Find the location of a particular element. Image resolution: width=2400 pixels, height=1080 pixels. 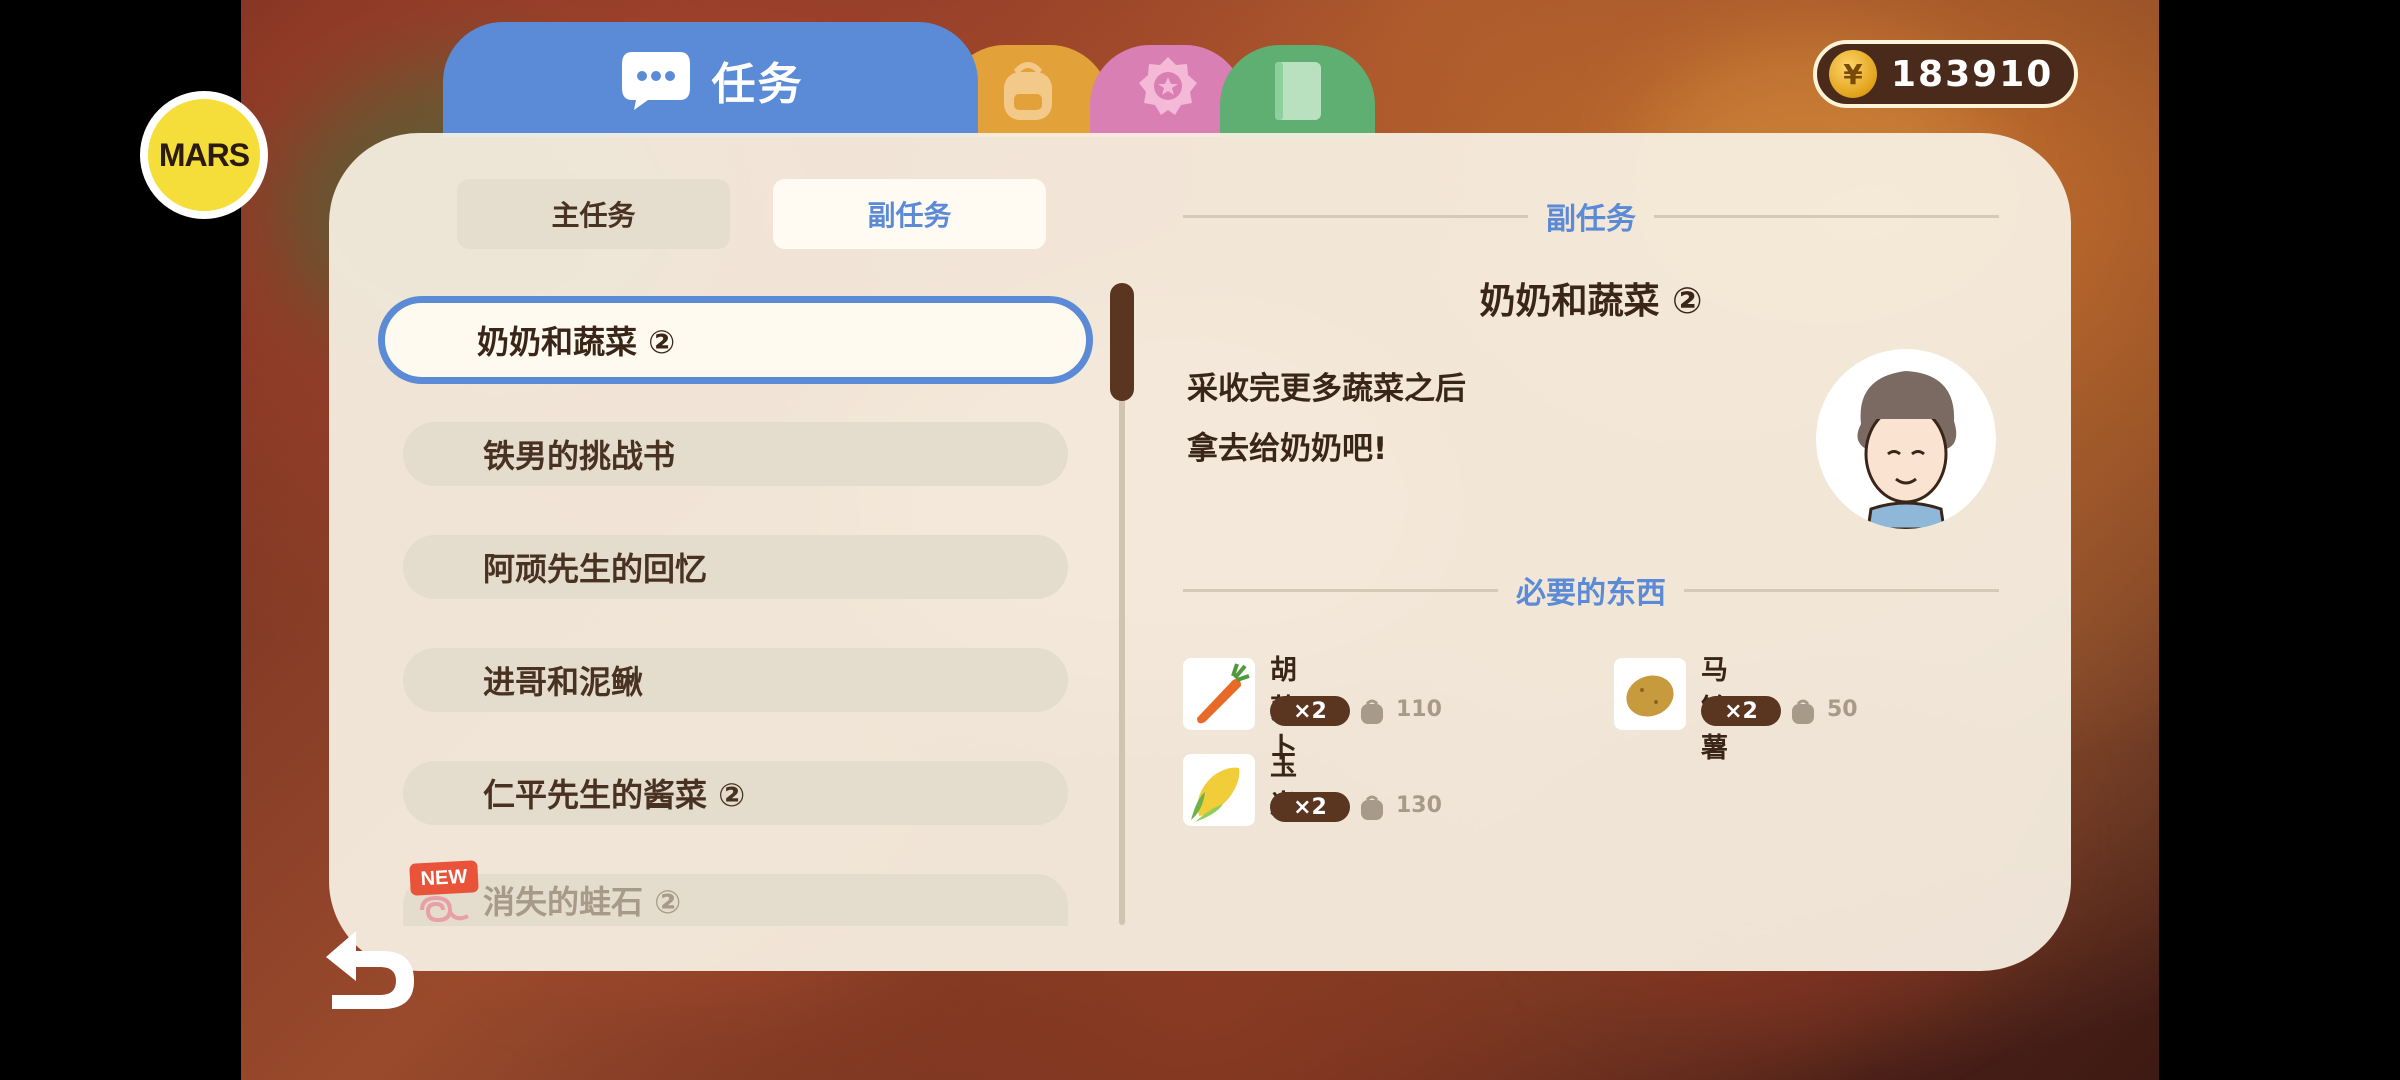

back-arrow-icon is located at coordinates (370, 965).